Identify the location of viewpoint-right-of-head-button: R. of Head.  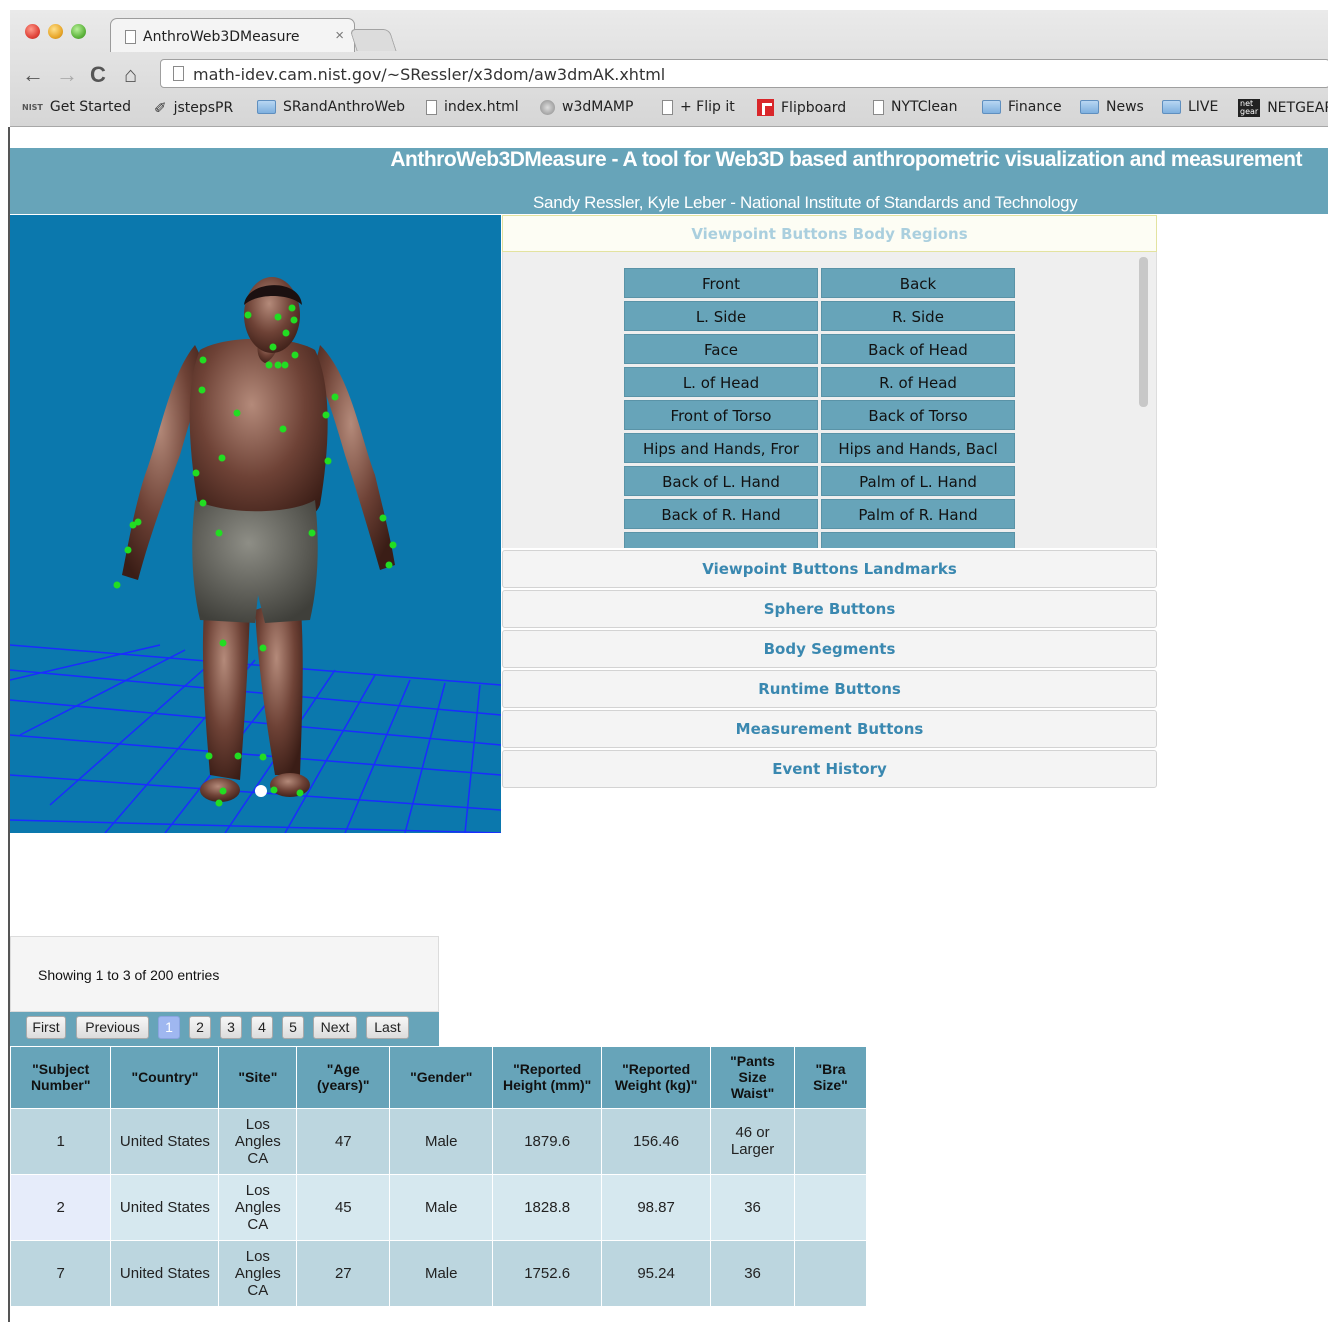
(918, 382).